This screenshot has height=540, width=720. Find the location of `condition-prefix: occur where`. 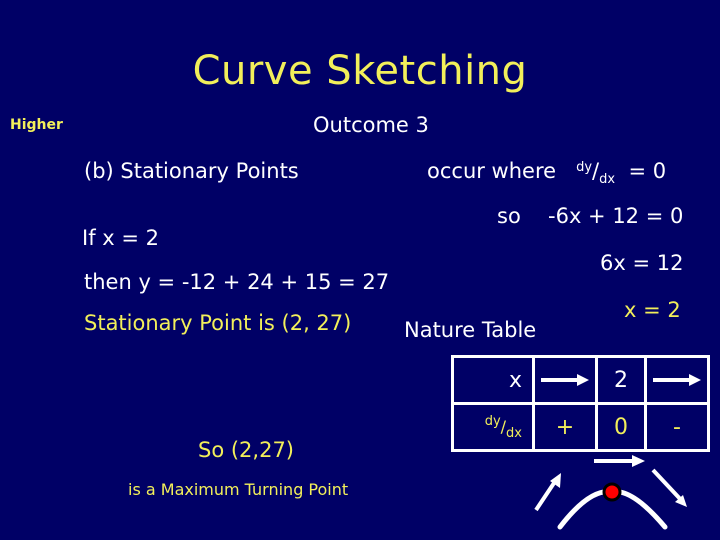

condition-prefix: occur where is located at coordinates (492, 171).